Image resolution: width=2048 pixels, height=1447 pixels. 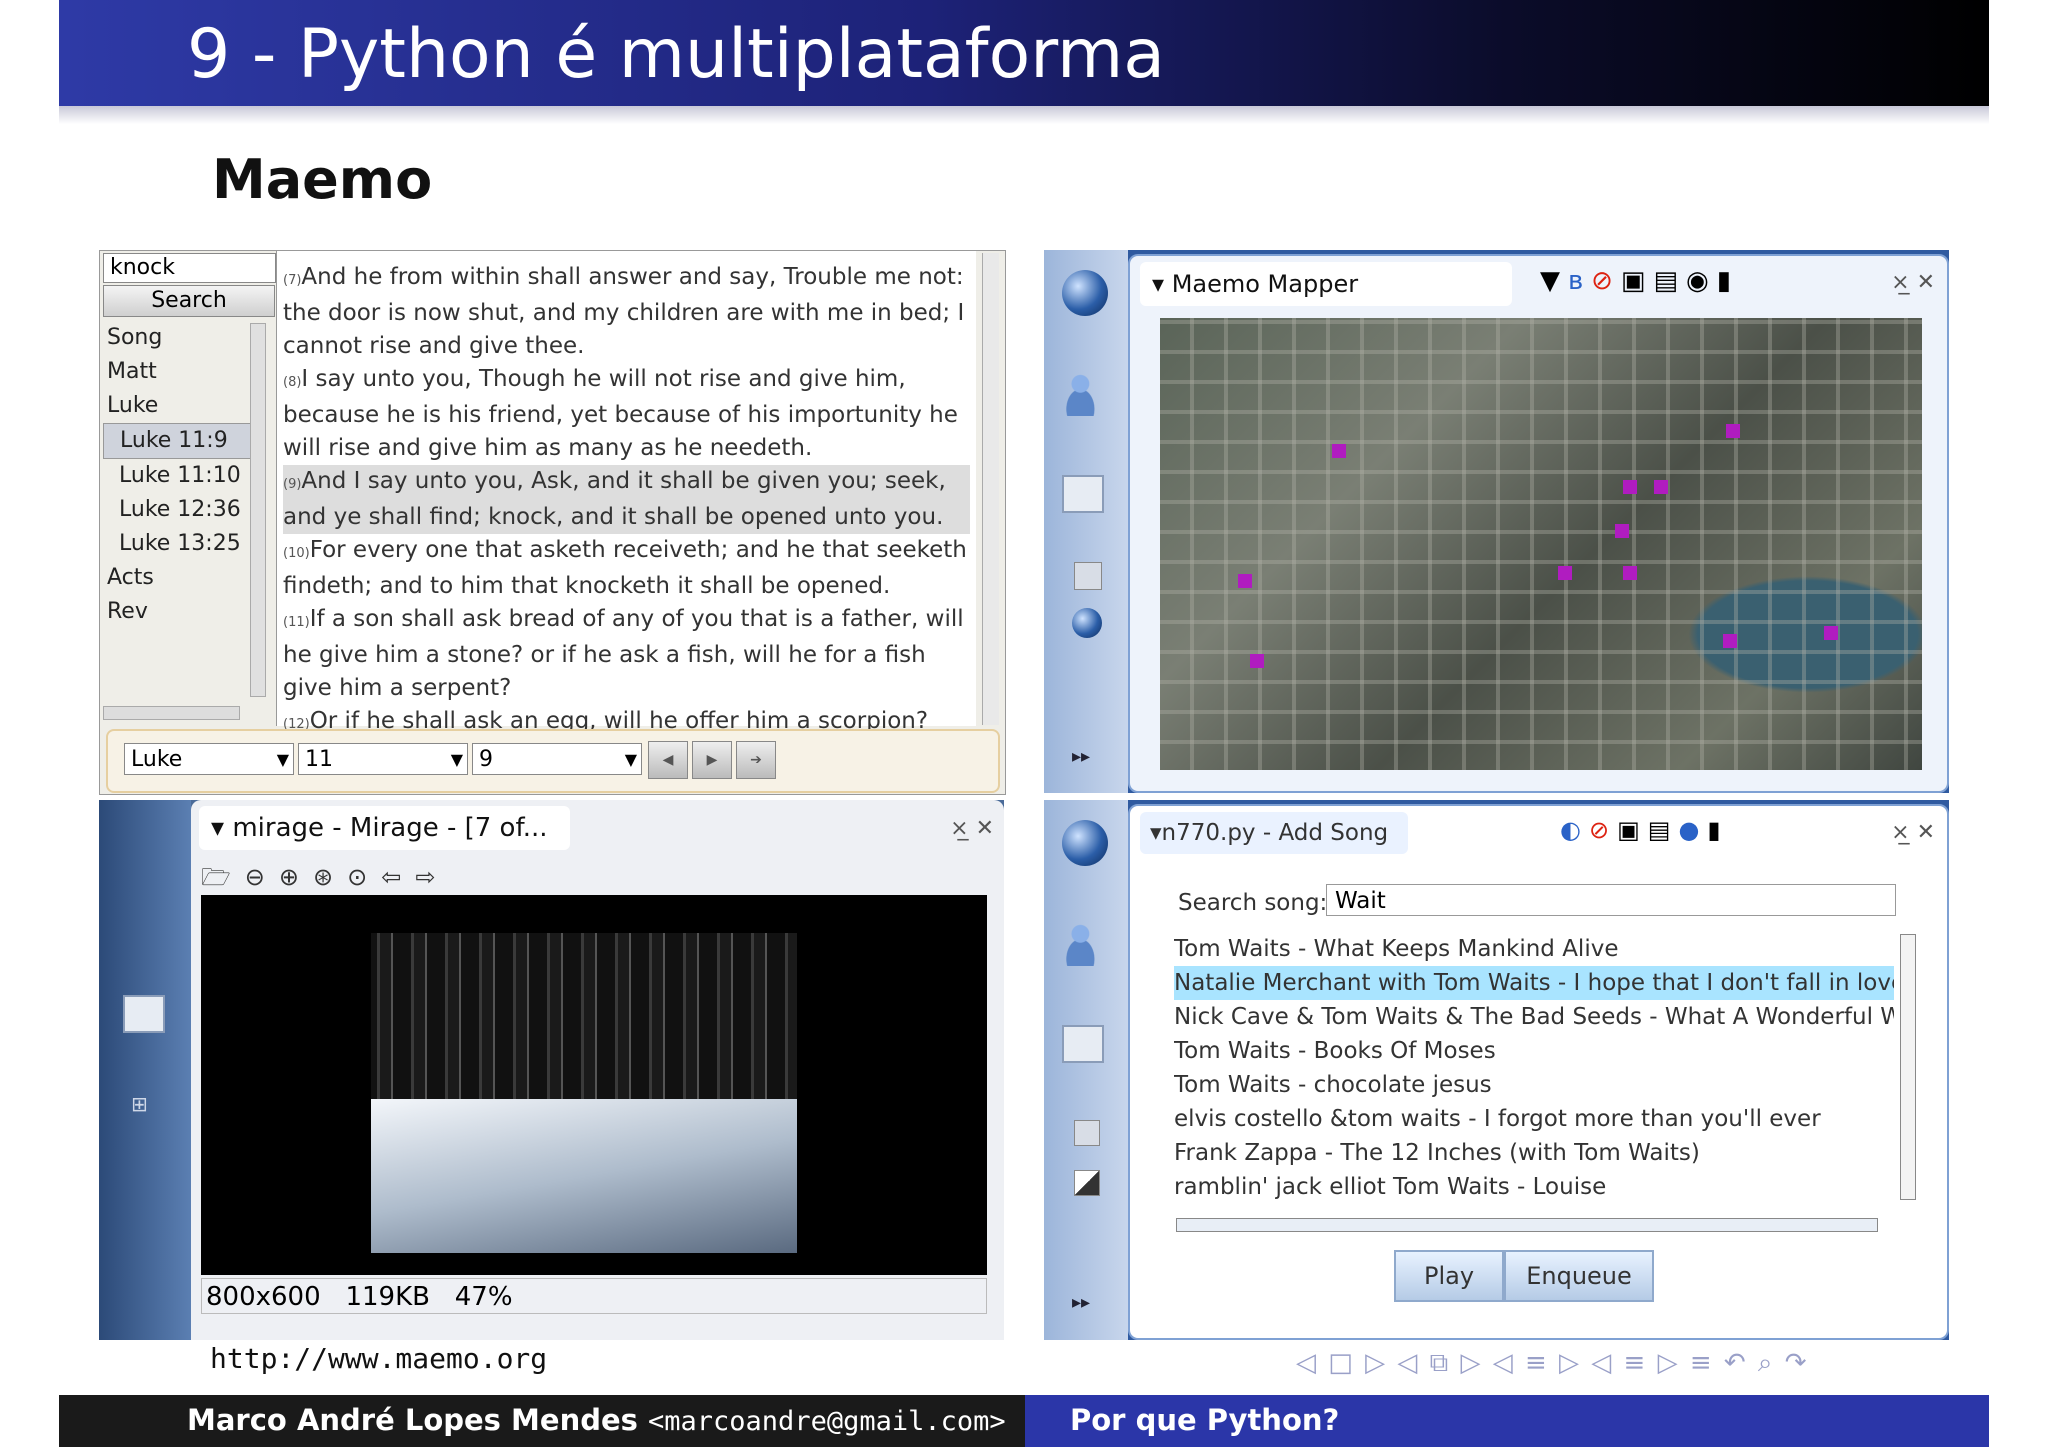 What do you see at coordinates (1701, 281) in the screenshot?
I see `signal-icon: ◉` at bounding box center [1701, 281].